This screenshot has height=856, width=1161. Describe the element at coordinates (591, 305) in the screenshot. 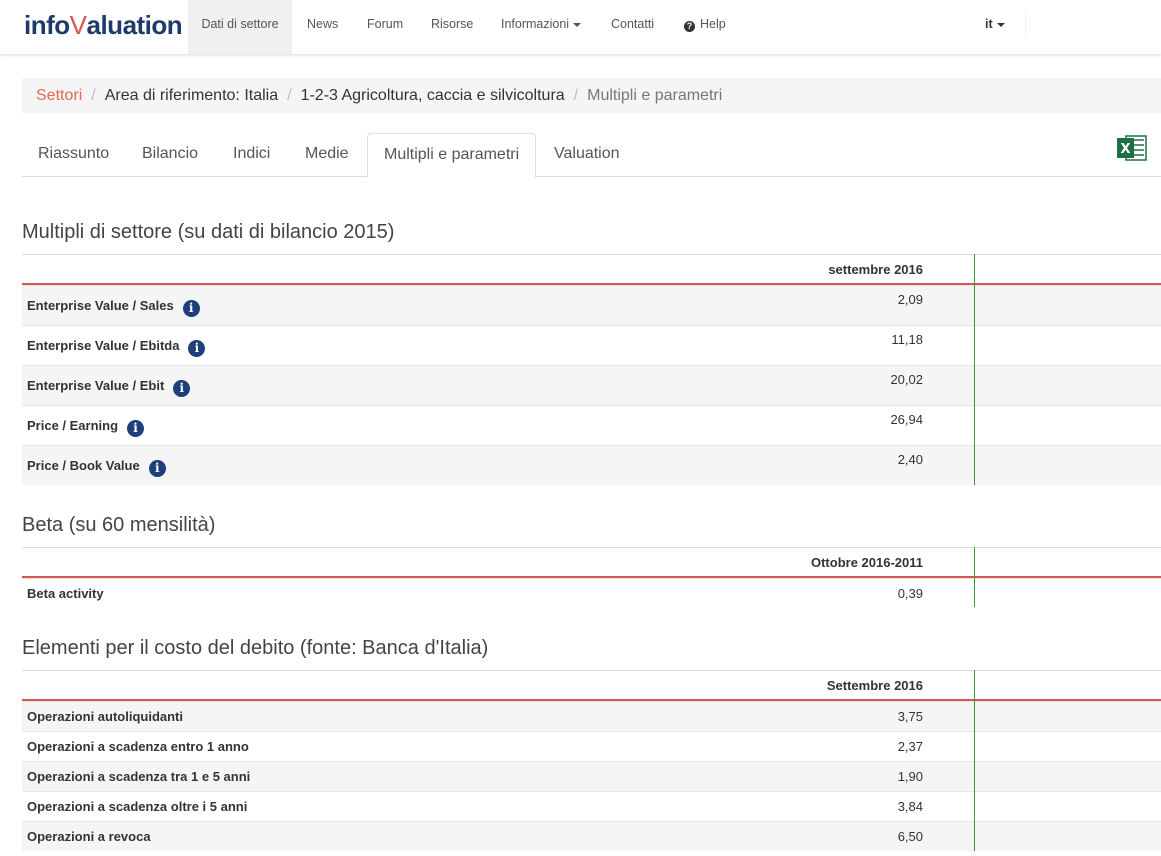

I see `table-row: Enterprise Value / Sales i 2,09` at that location.